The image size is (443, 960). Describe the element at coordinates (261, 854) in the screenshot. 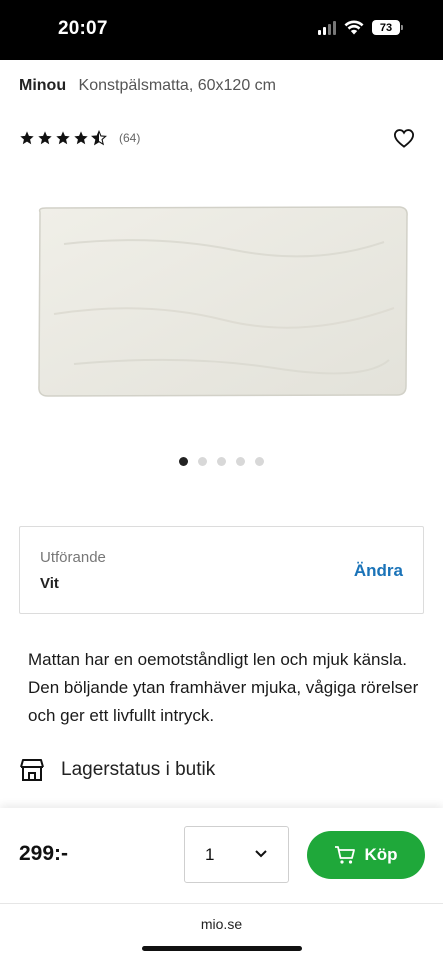

I see `chevron-down-icon` at that location.